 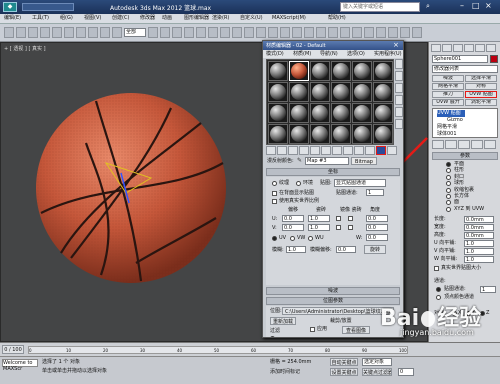 What do you see at coordinates (20, 365) in the screenshot?
I see `maxscript-listener: Welcome to MAXScr` at bounding box center [20, 365].